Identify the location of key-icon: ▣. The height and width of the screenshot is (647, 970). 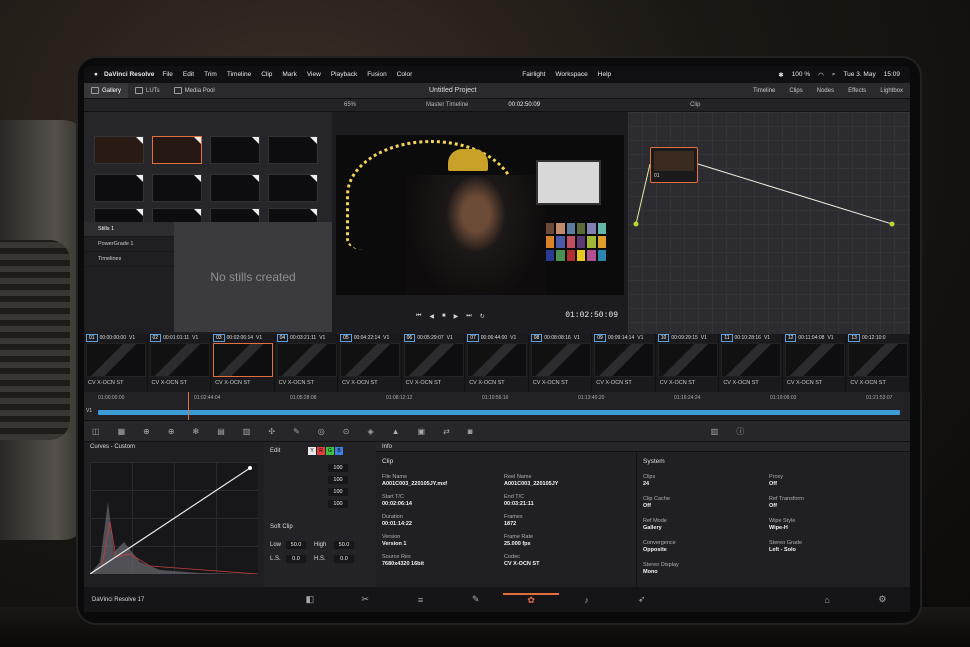
(422, 431).